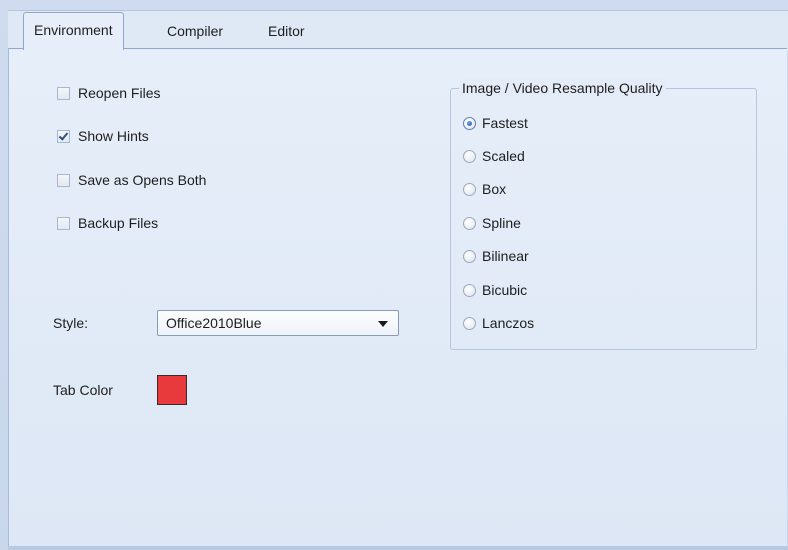  Describe the element at coordinates (214, 323) in the screenshot. I see `style-dropdown-value: Office2010Blue` at that location.